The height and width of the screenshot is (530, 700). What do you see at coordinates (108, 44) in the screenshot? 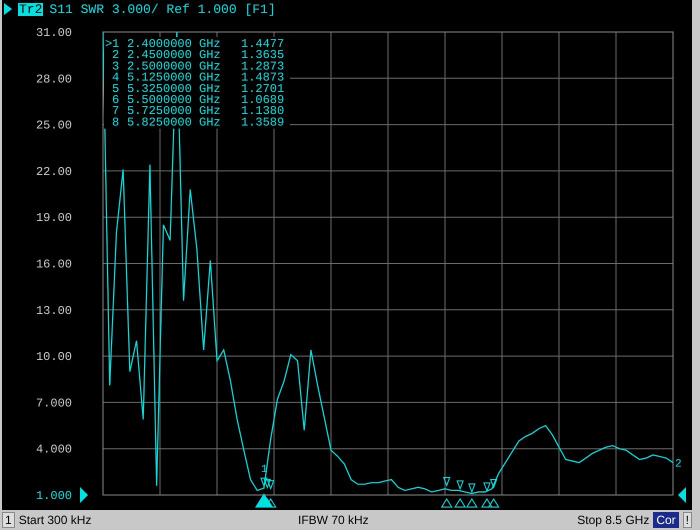
I see `marker-pointer: >` at bounding box center [108, 44].